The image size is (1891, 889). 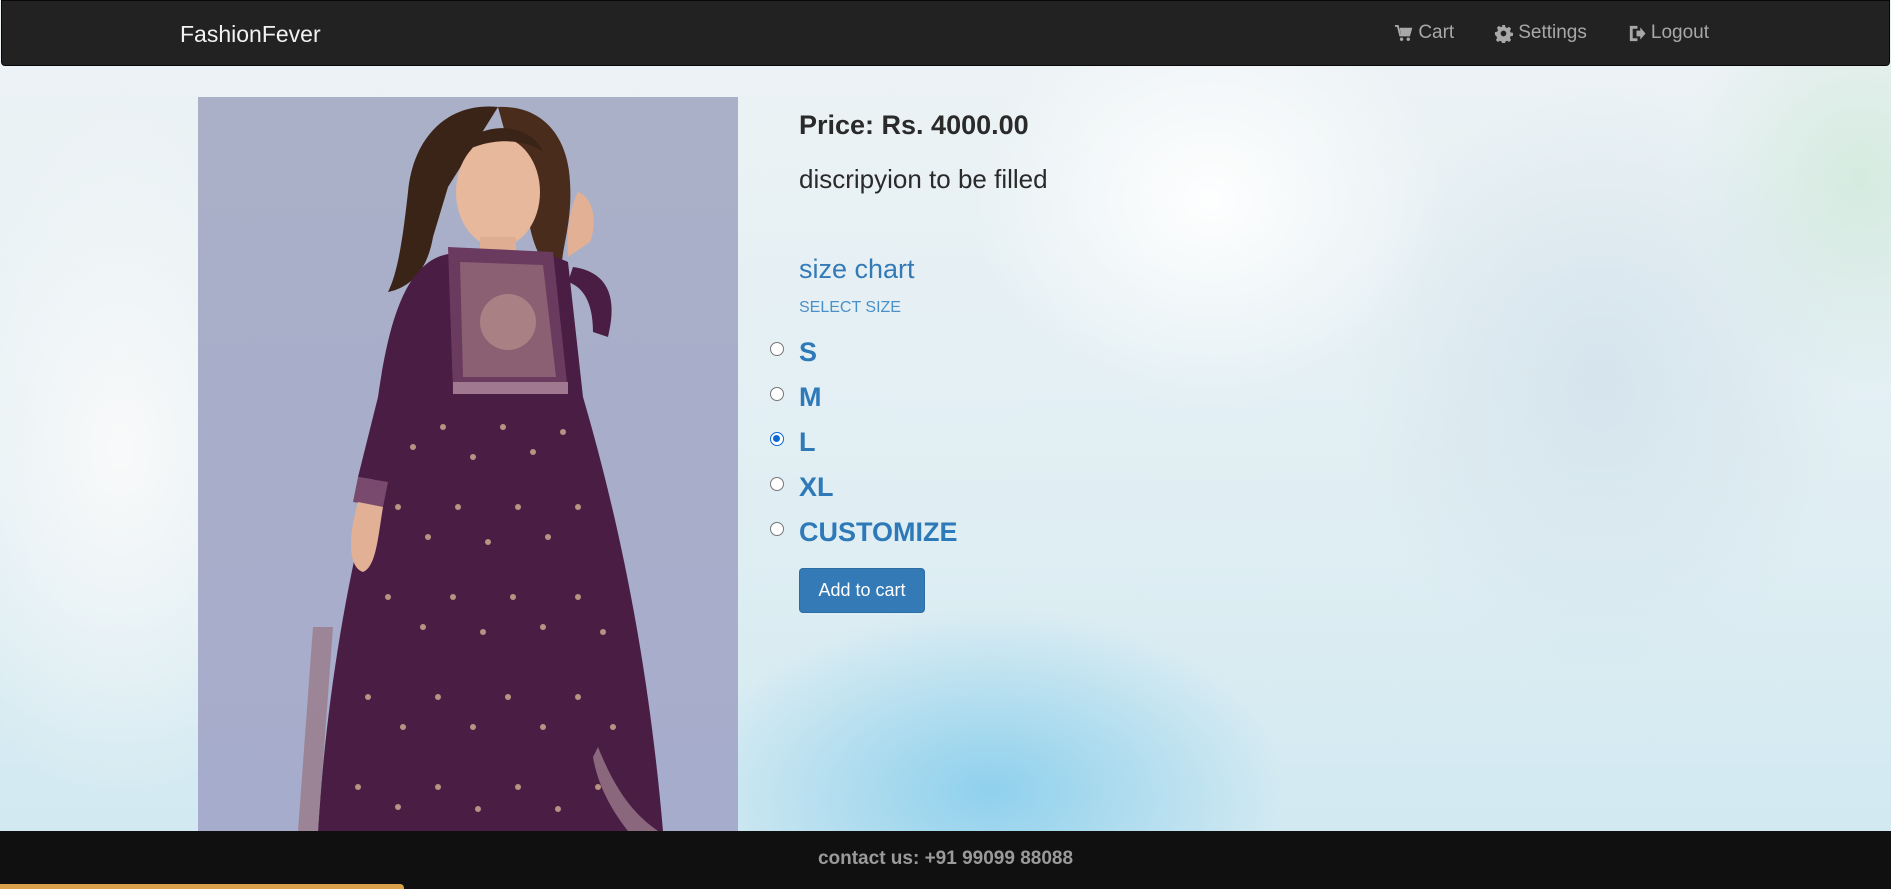 What do you see at coordinates (777, 349) in the screenshot?
I see `size-radio-s` at bounding box center [777, 349].